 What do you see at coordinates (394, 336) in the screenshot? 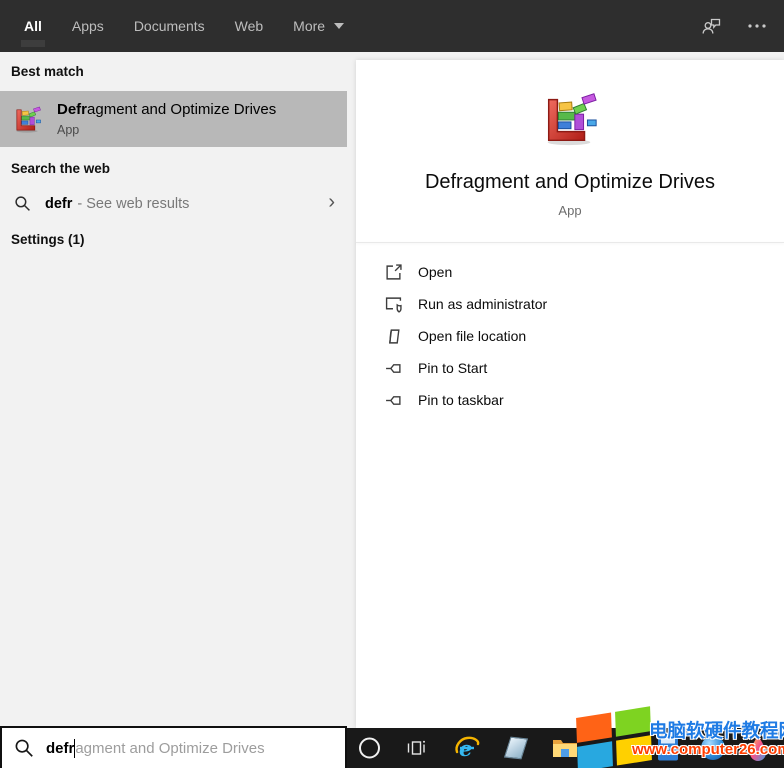
I see `open-file-location-icon` at bounding box center [394, 336].